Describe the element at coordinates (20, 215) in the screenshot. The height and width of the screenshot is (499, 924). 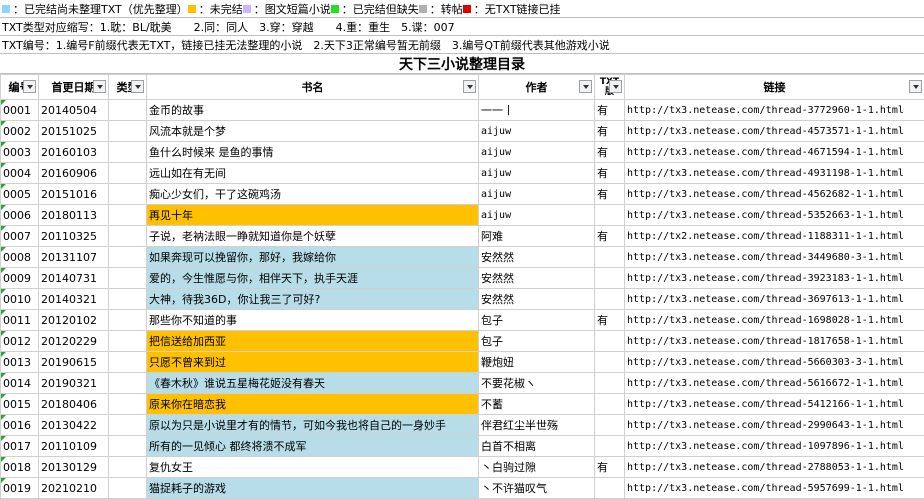
I see `id-cell: 0006` at that location.